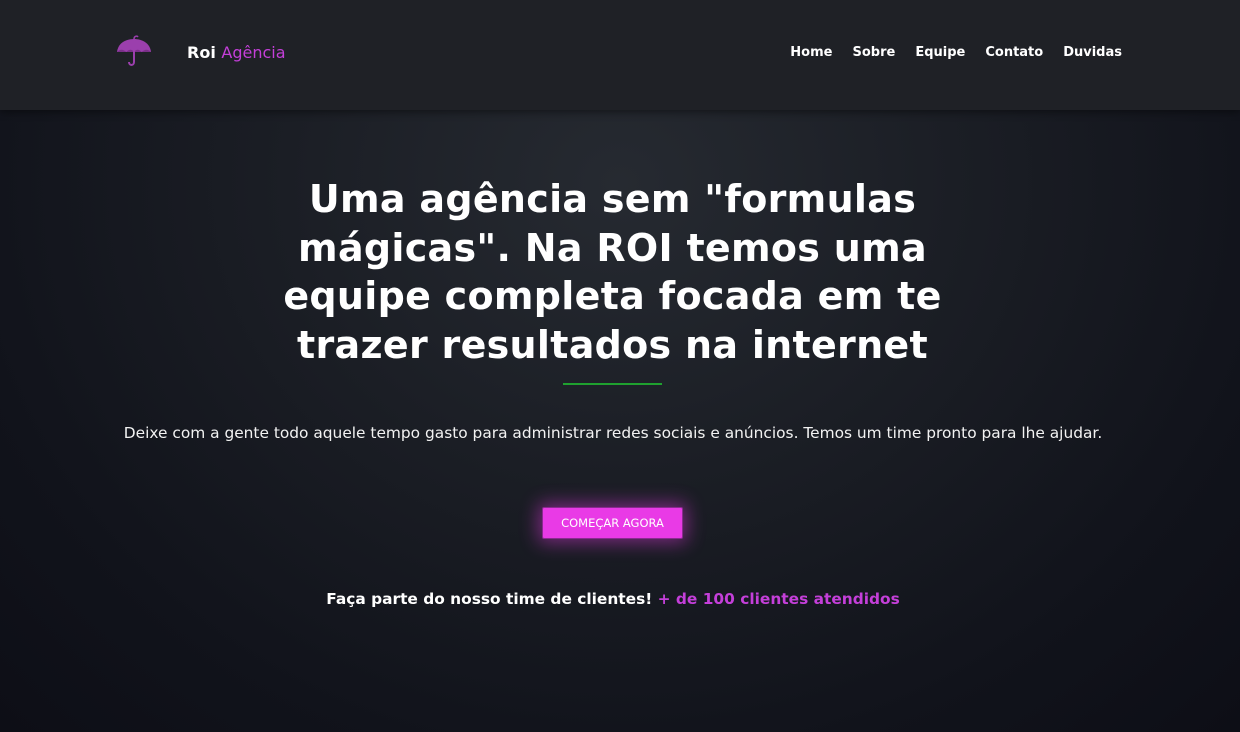 The image size is (1240, 732). I want to click on nav-link-duvidas: Duvidas, so click(1092, 53).